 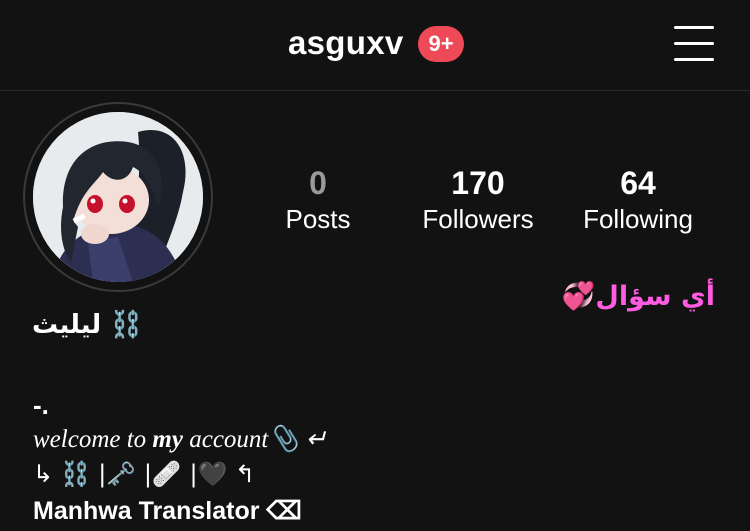 What do you see at coordinates (635, 296) in the screenshot?
I see `ask-question-link: أي سؤال💞` at bounding box center [635, 296].